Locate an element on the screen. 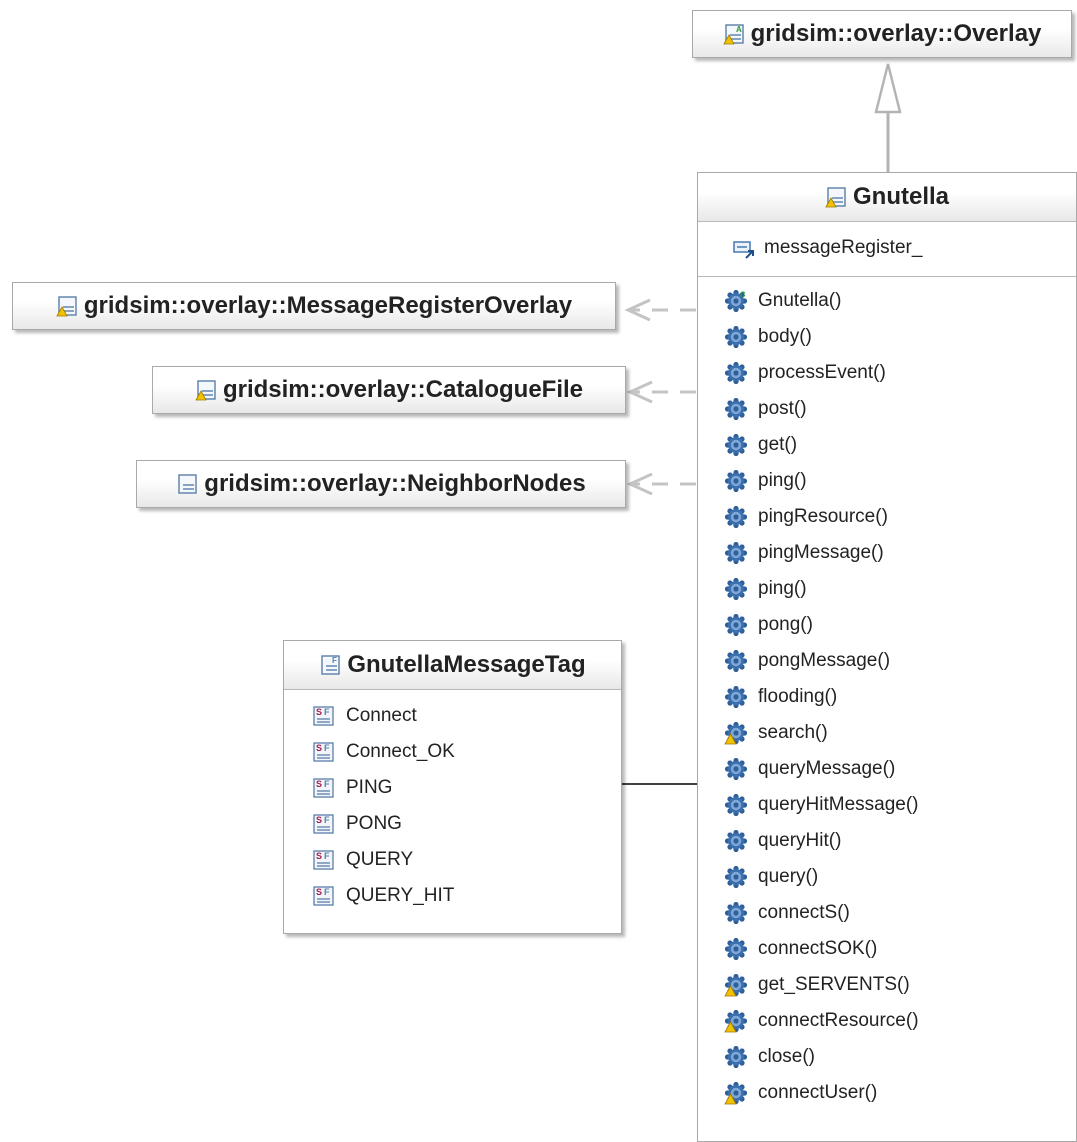 The image size is (1077, 1142). method-row: get() is located at coordinates (900, 445).